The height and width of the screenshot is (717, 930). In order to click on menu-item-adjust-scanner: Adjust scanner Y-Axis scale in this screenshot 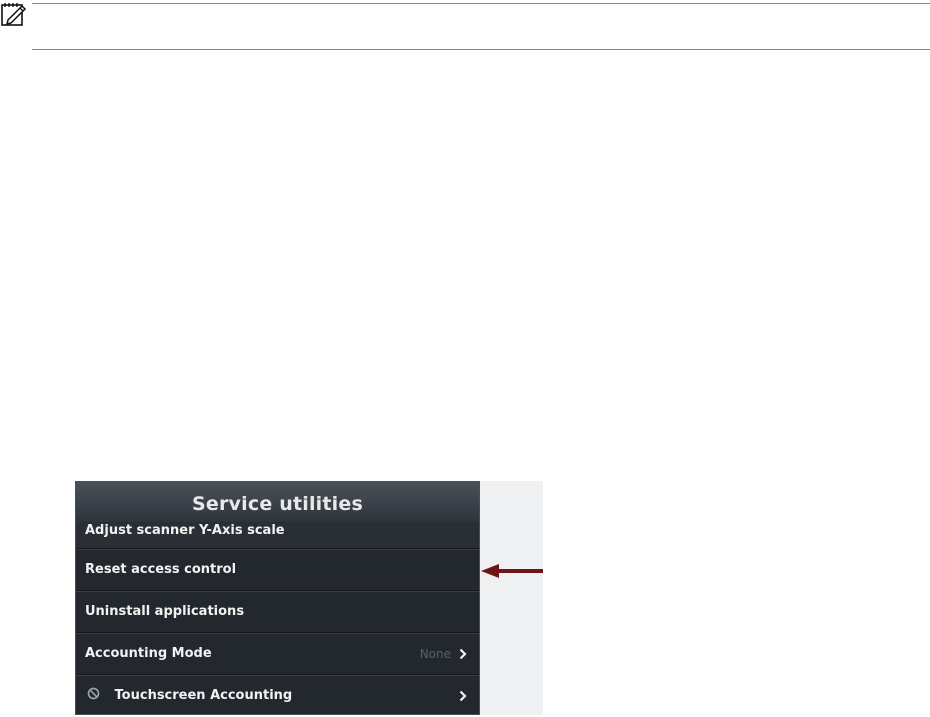, I will do `click(277, 535)`.